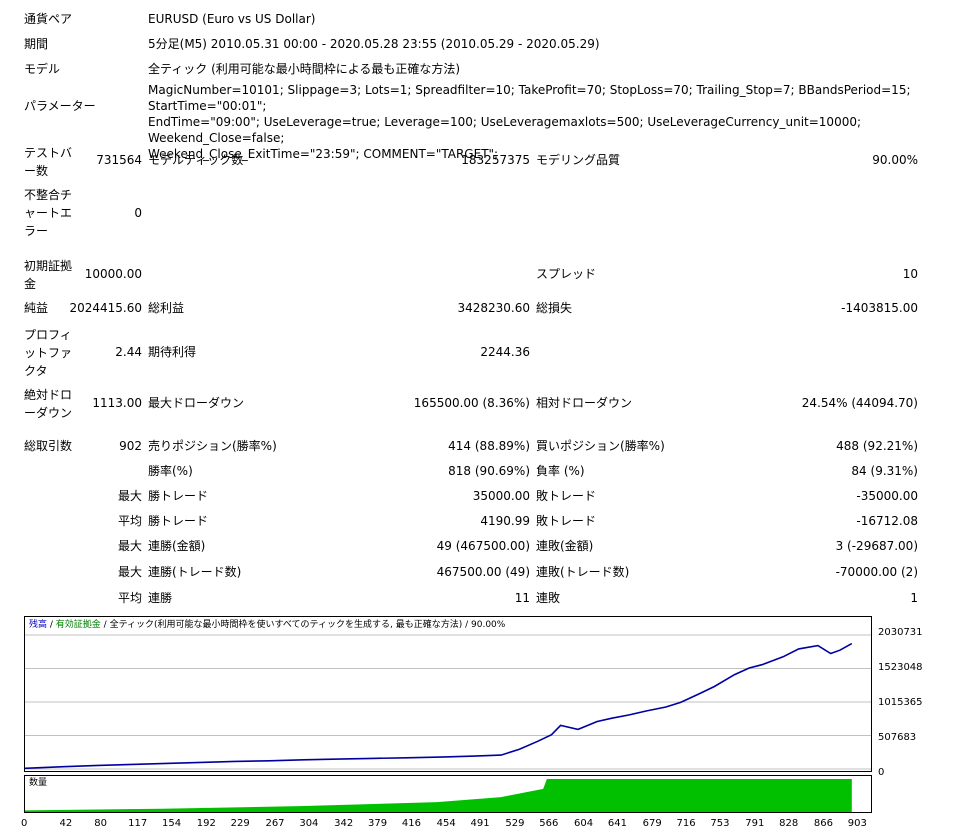  What do you see at coordinates (910, 274) in the screenshot?
I see `spread-value: 10` at bounding box center [910, 274].